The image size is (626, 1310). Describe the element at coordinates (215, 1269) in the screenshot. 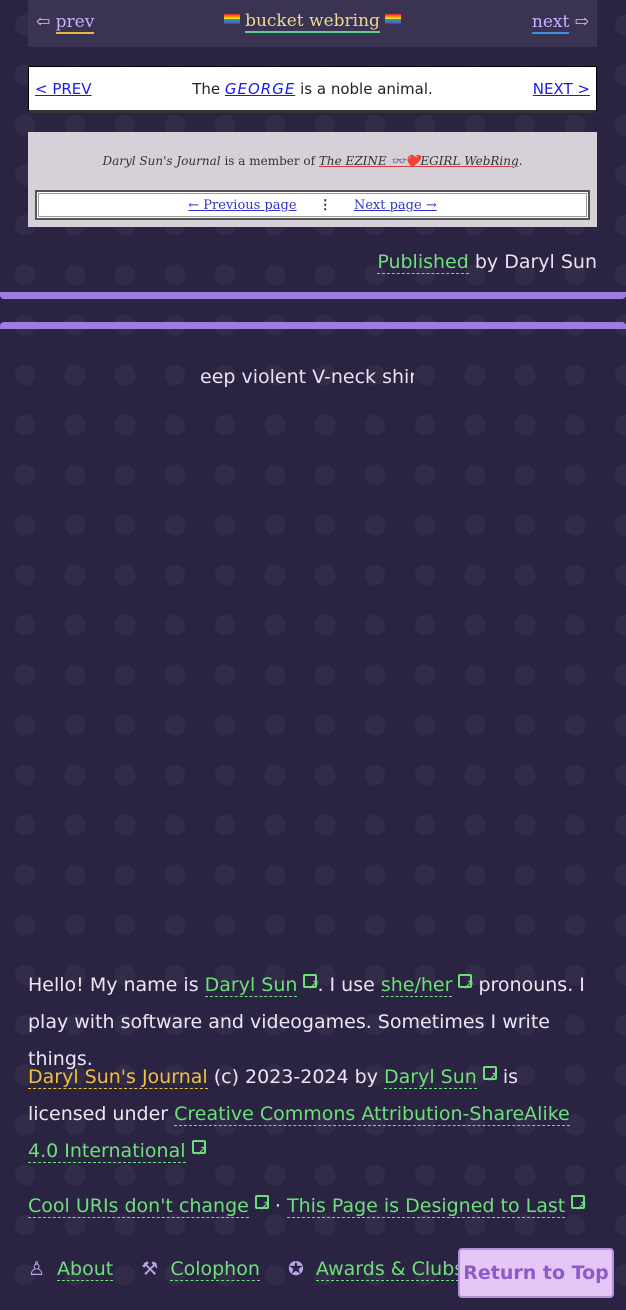

I see `nav-colophon-label: Colophon` at that location.